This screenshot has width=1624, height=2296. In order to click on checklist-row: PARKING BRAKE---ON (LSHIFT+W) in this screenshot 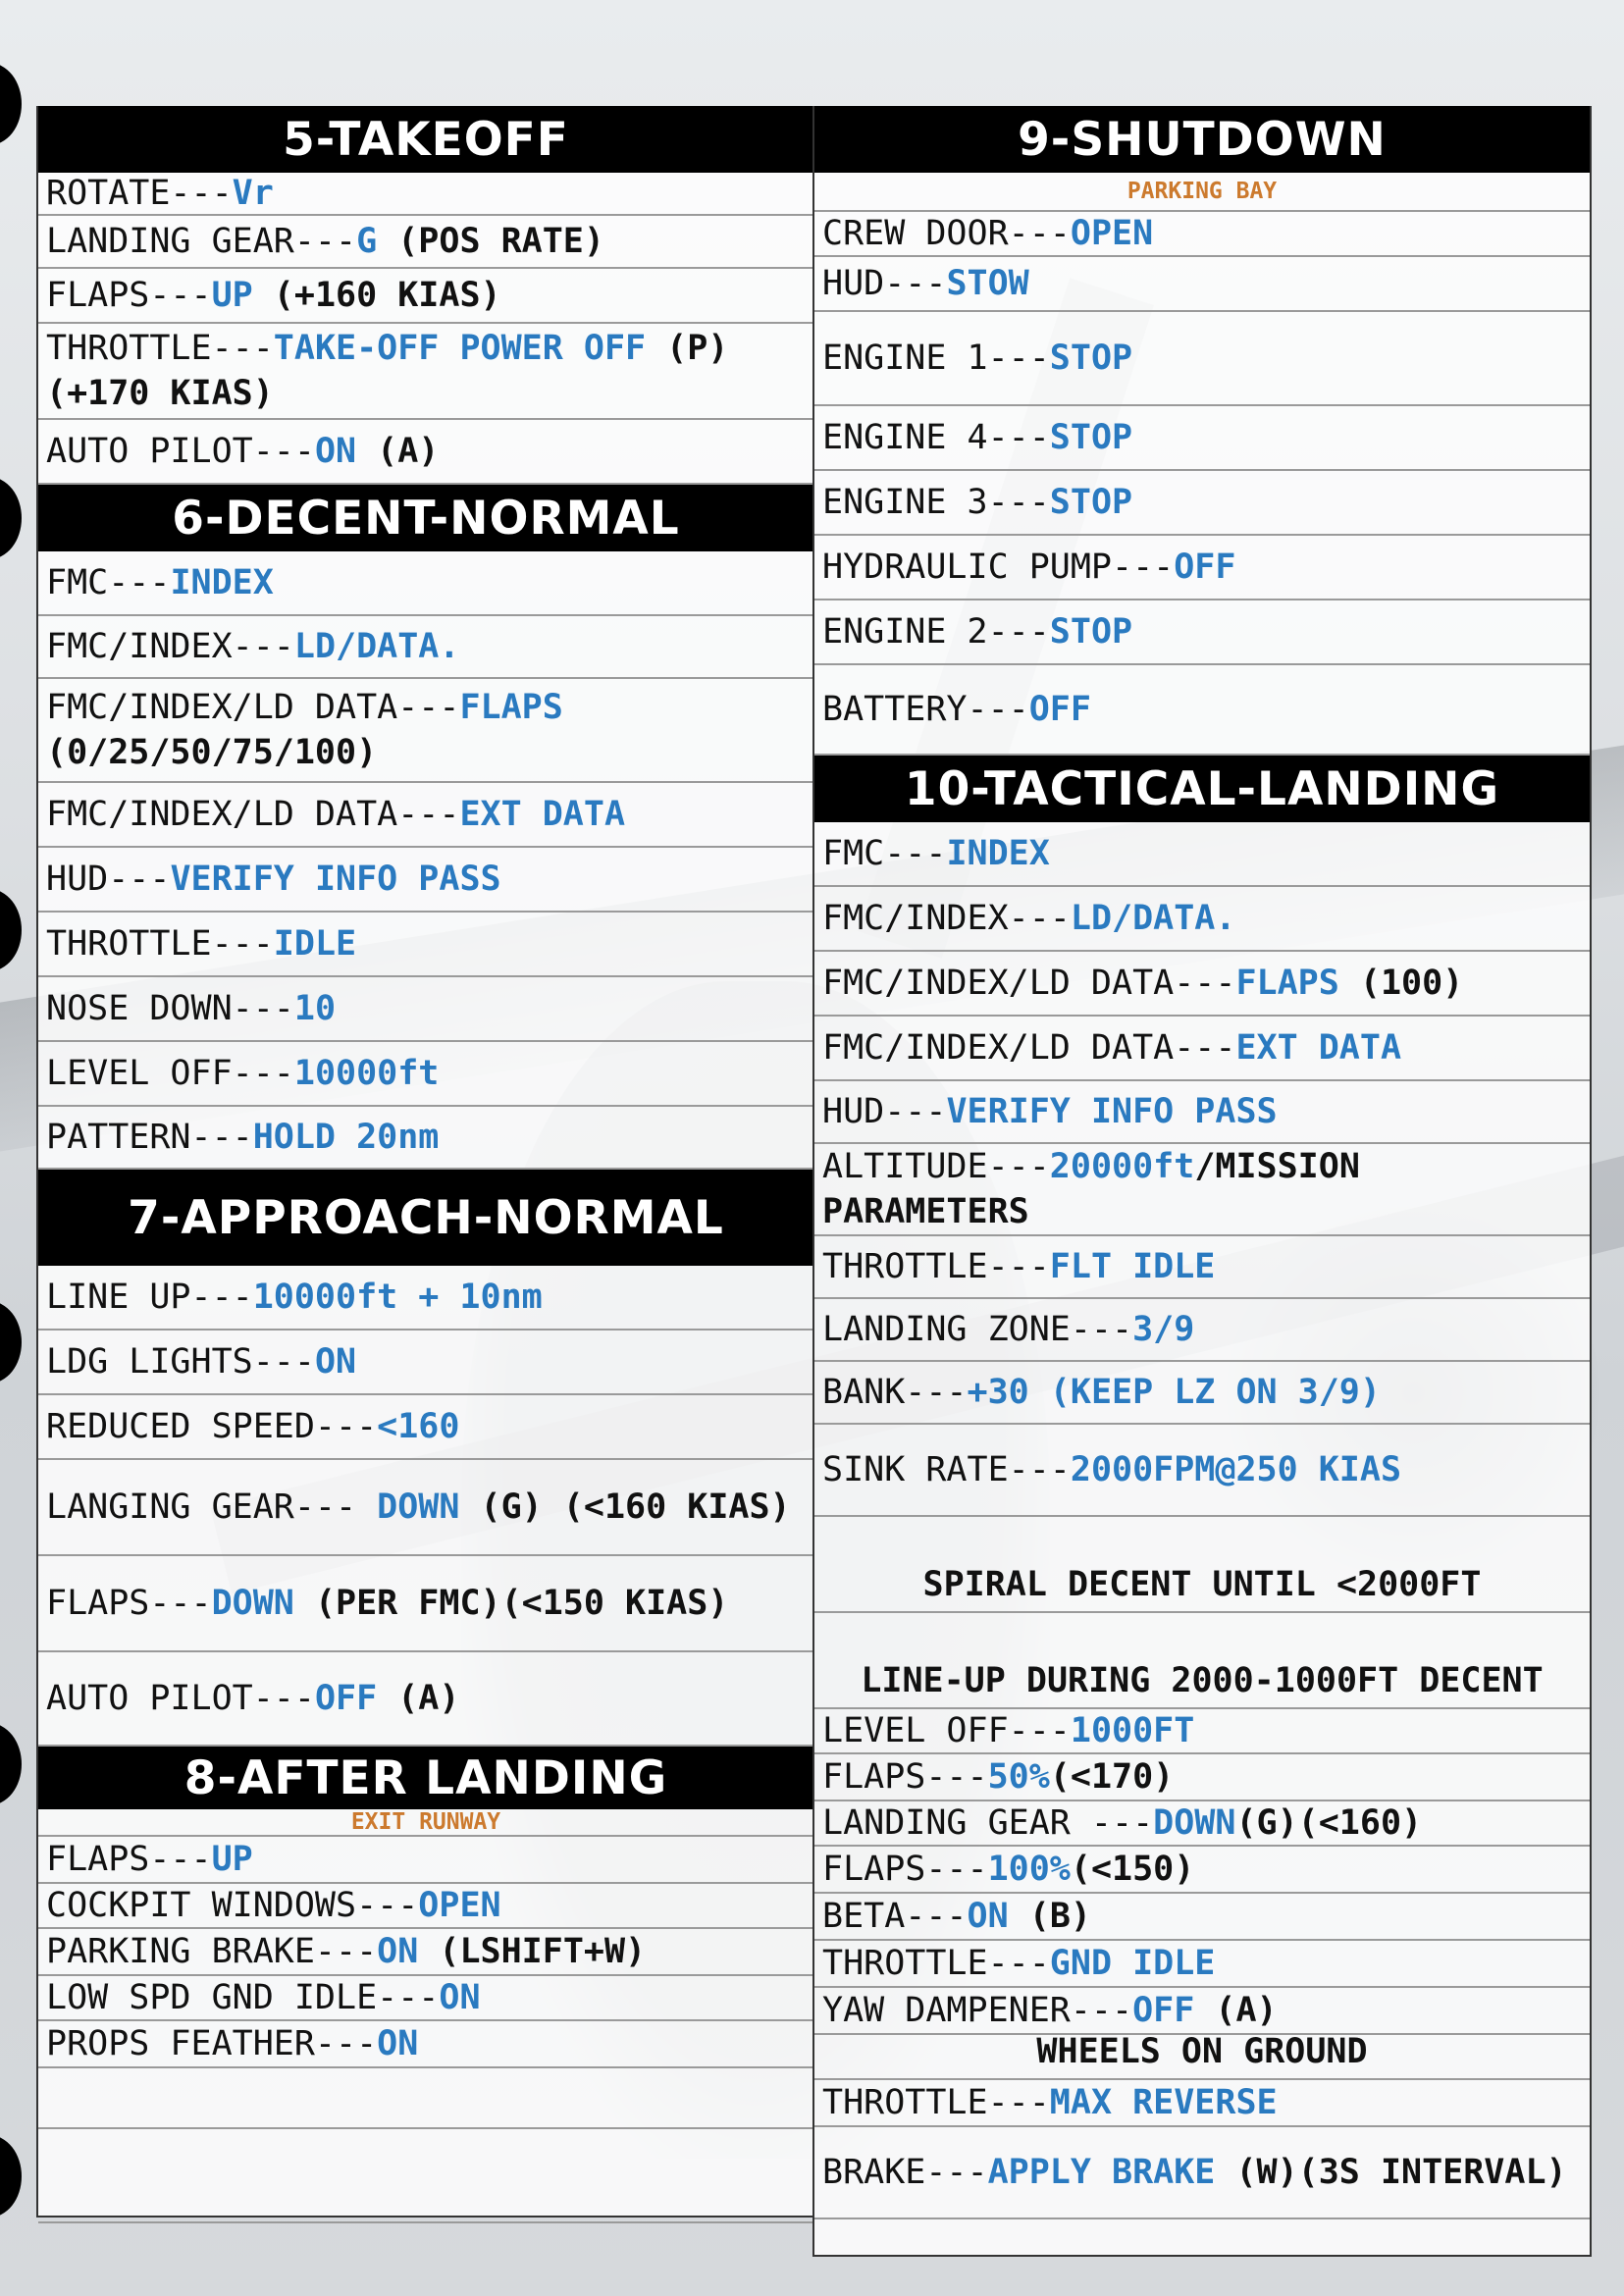, I will do `click(425, 1952)`.